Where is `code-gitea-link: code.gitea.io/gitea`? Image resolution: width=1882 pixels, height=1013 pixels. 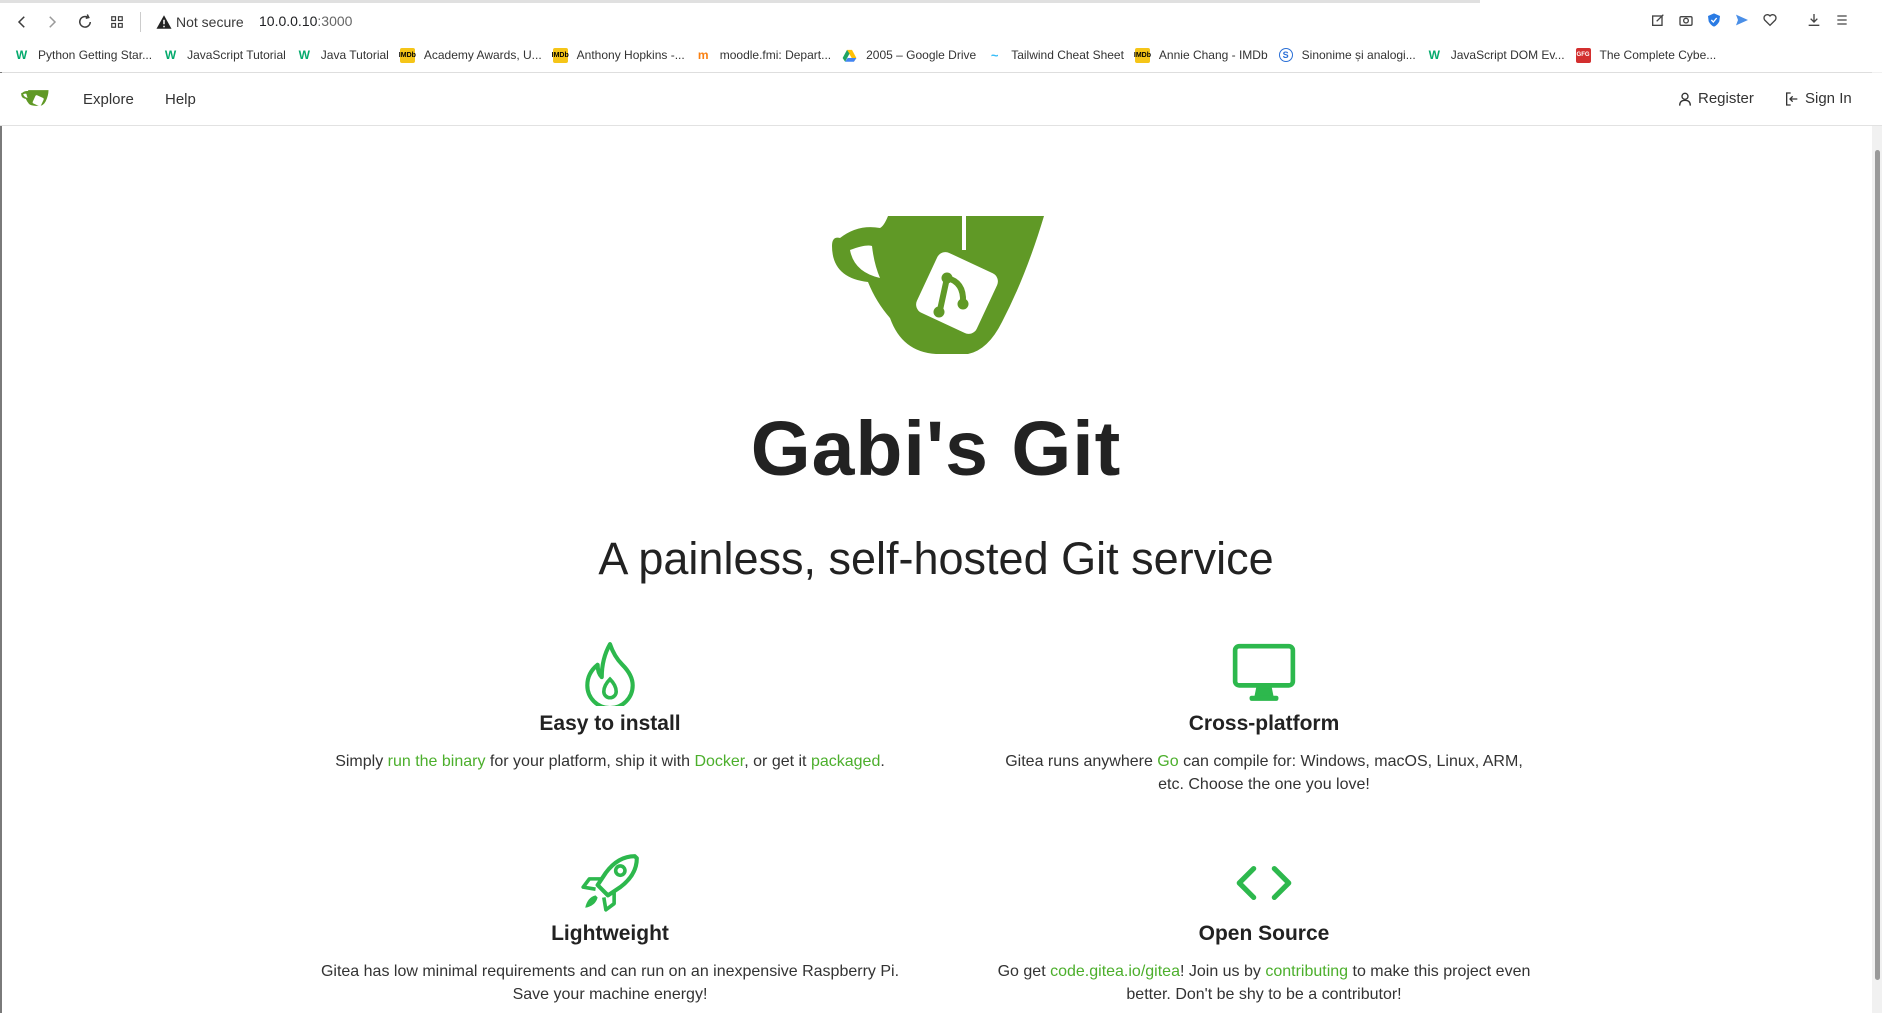 code-gitea-link: code.gitea.io/gitea is located at coordinates (1115, 971).